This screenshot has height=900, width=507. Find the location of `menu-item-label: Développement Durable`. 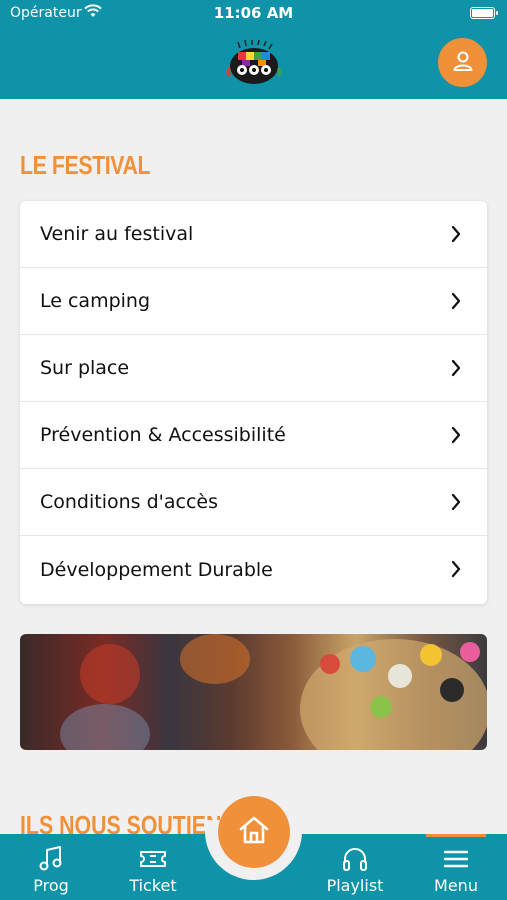

menu-item-label: Développement Durable is located at coordinates (156, 570).